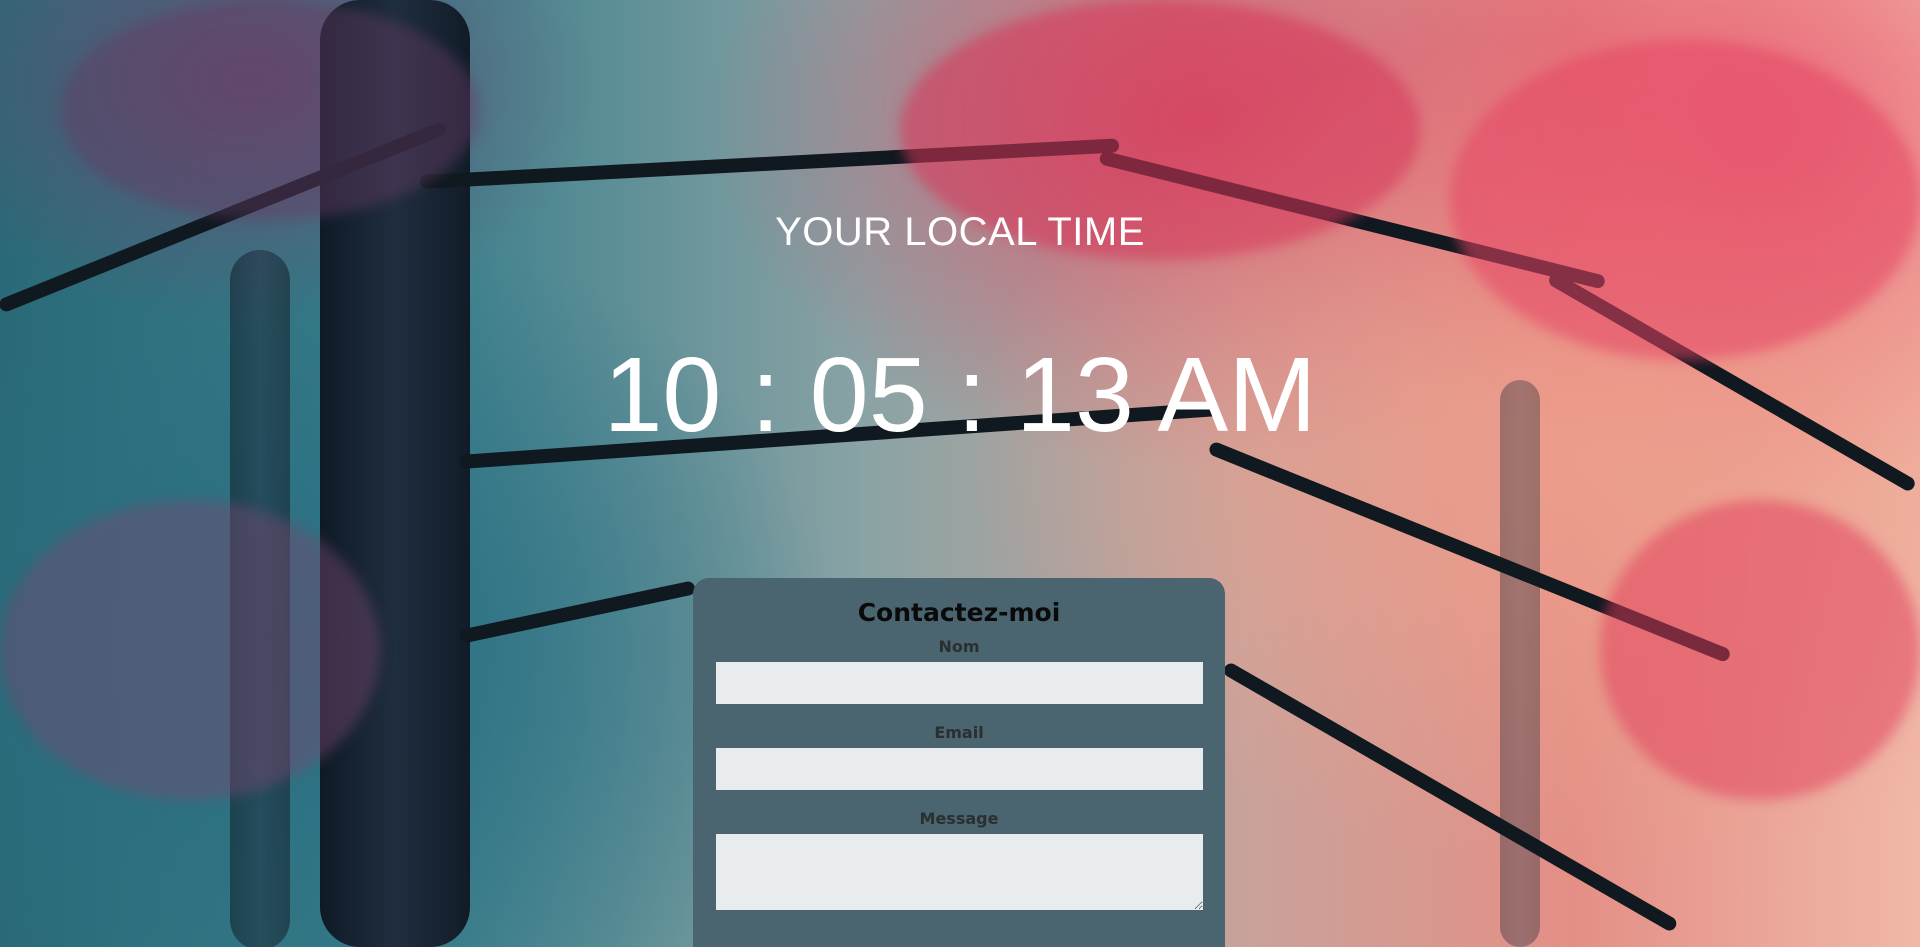 The width and height of the screenshot is (1920, 947). What do you see at coordinates (959, 732) in the screenshot?
I see `email-label: Email` at bounding box center [959, 732].